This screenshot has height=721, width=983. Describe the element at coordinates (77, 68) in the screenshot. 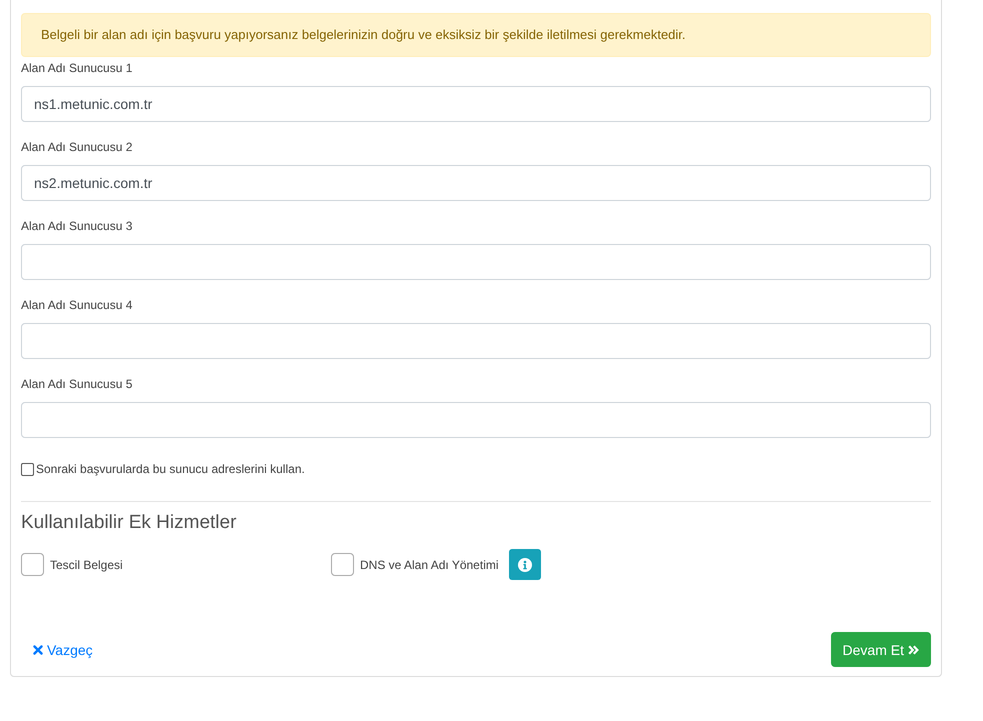

I see `field-label: Alan Adı Sunucusu 1` at that location.